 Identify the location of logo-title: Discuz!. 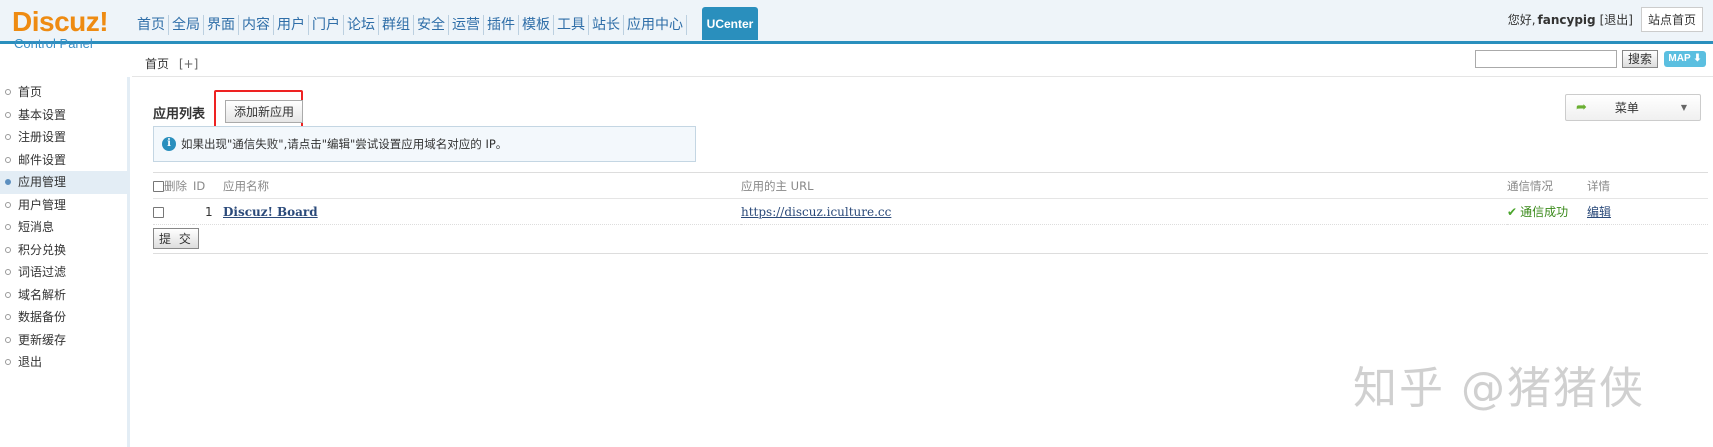
(60, 21).